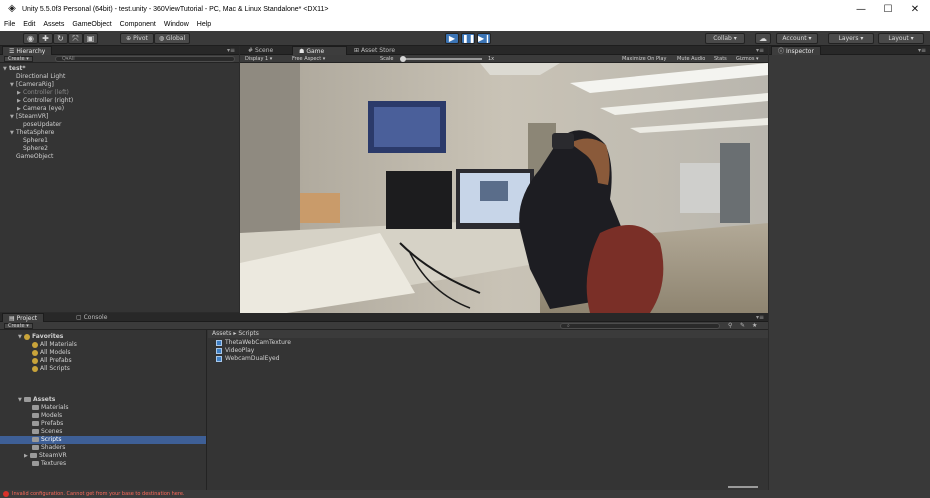 The width and height of the screenshot is (930, 498). I want to click on maximize-button: ☐, so click(888, 9).